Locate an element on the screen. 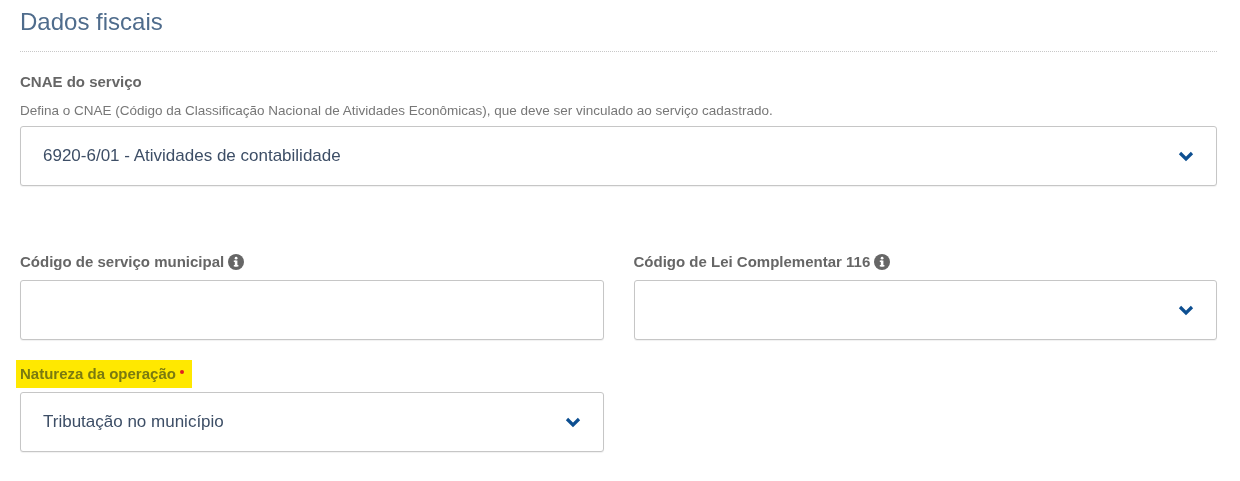 The height and width of the screenshot is (481, 1240). field-label: Natureza da operação is located at coordinates (98, 374).